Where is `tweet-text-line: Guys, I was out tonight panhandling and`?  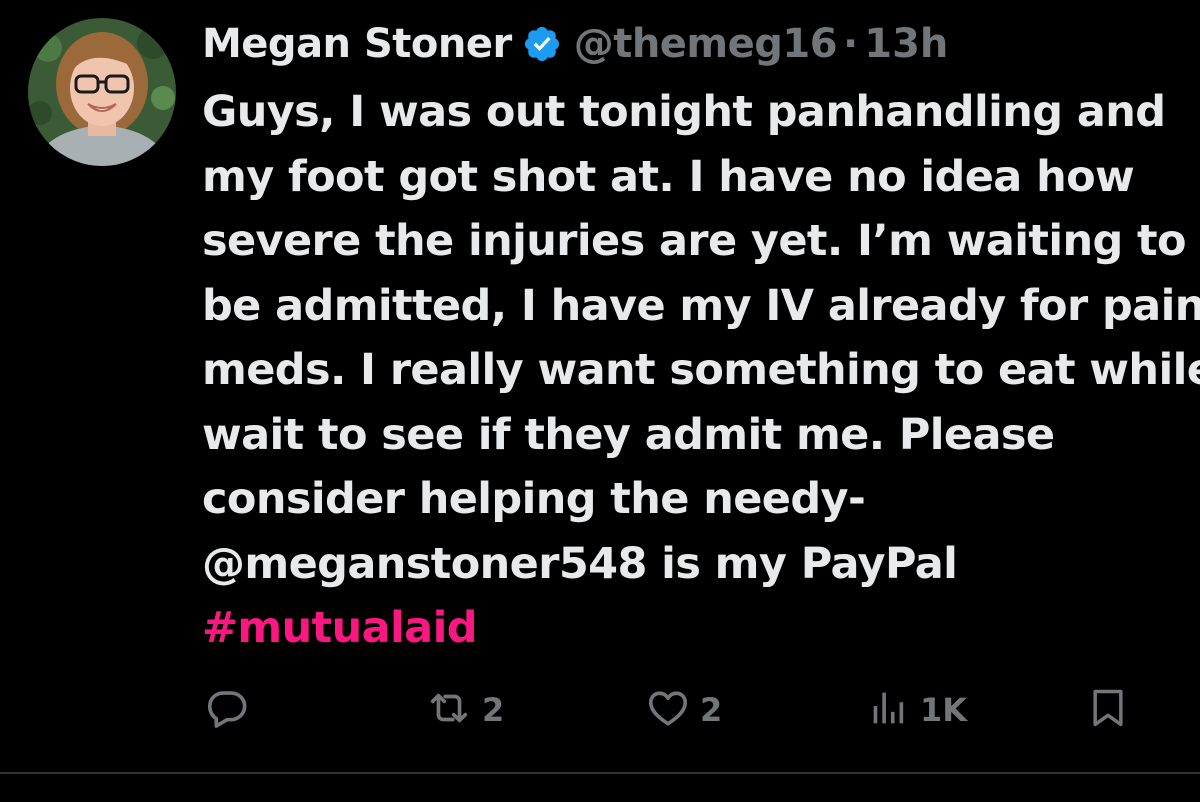 tweet-text-line: Guys, I was out tonight panhandling and is located at coordinates (684, 112).